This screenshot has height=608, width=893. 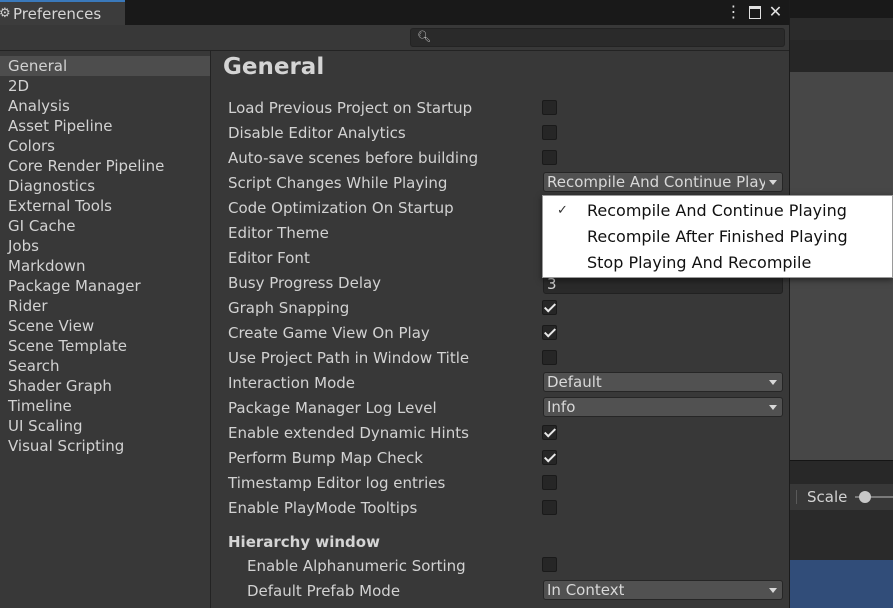 I want to click on setting-label-graph-snapping: Graph Snapping, so click(x=289, y=308).